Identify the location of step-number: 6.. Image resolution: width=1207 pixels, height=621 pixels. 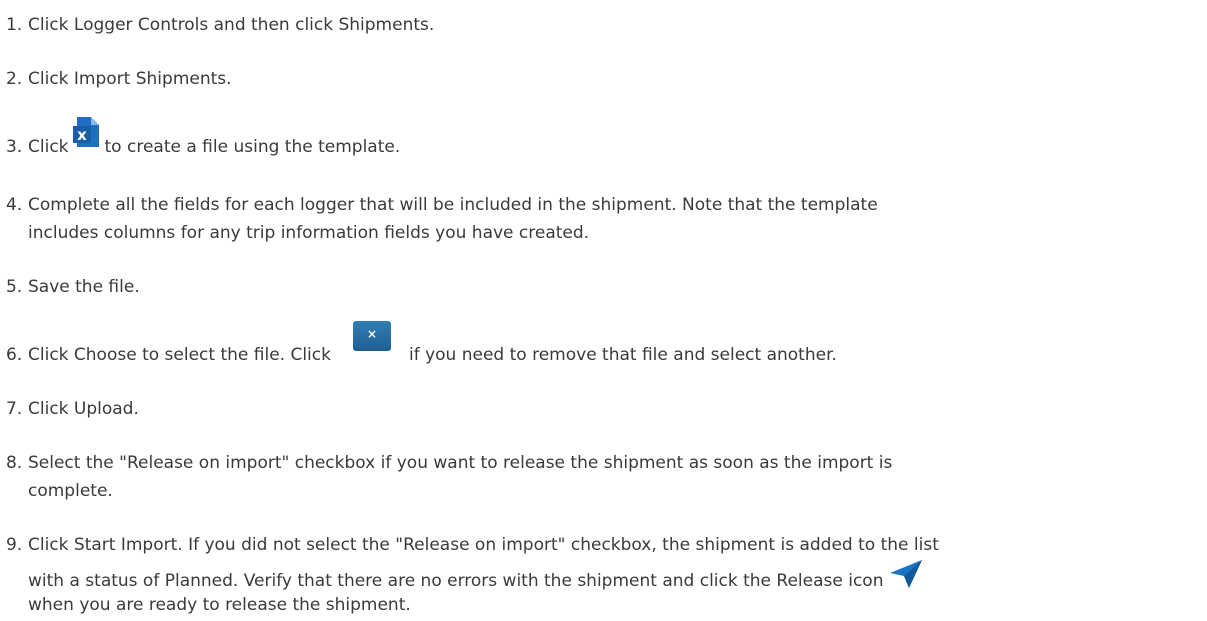
(14, 355).